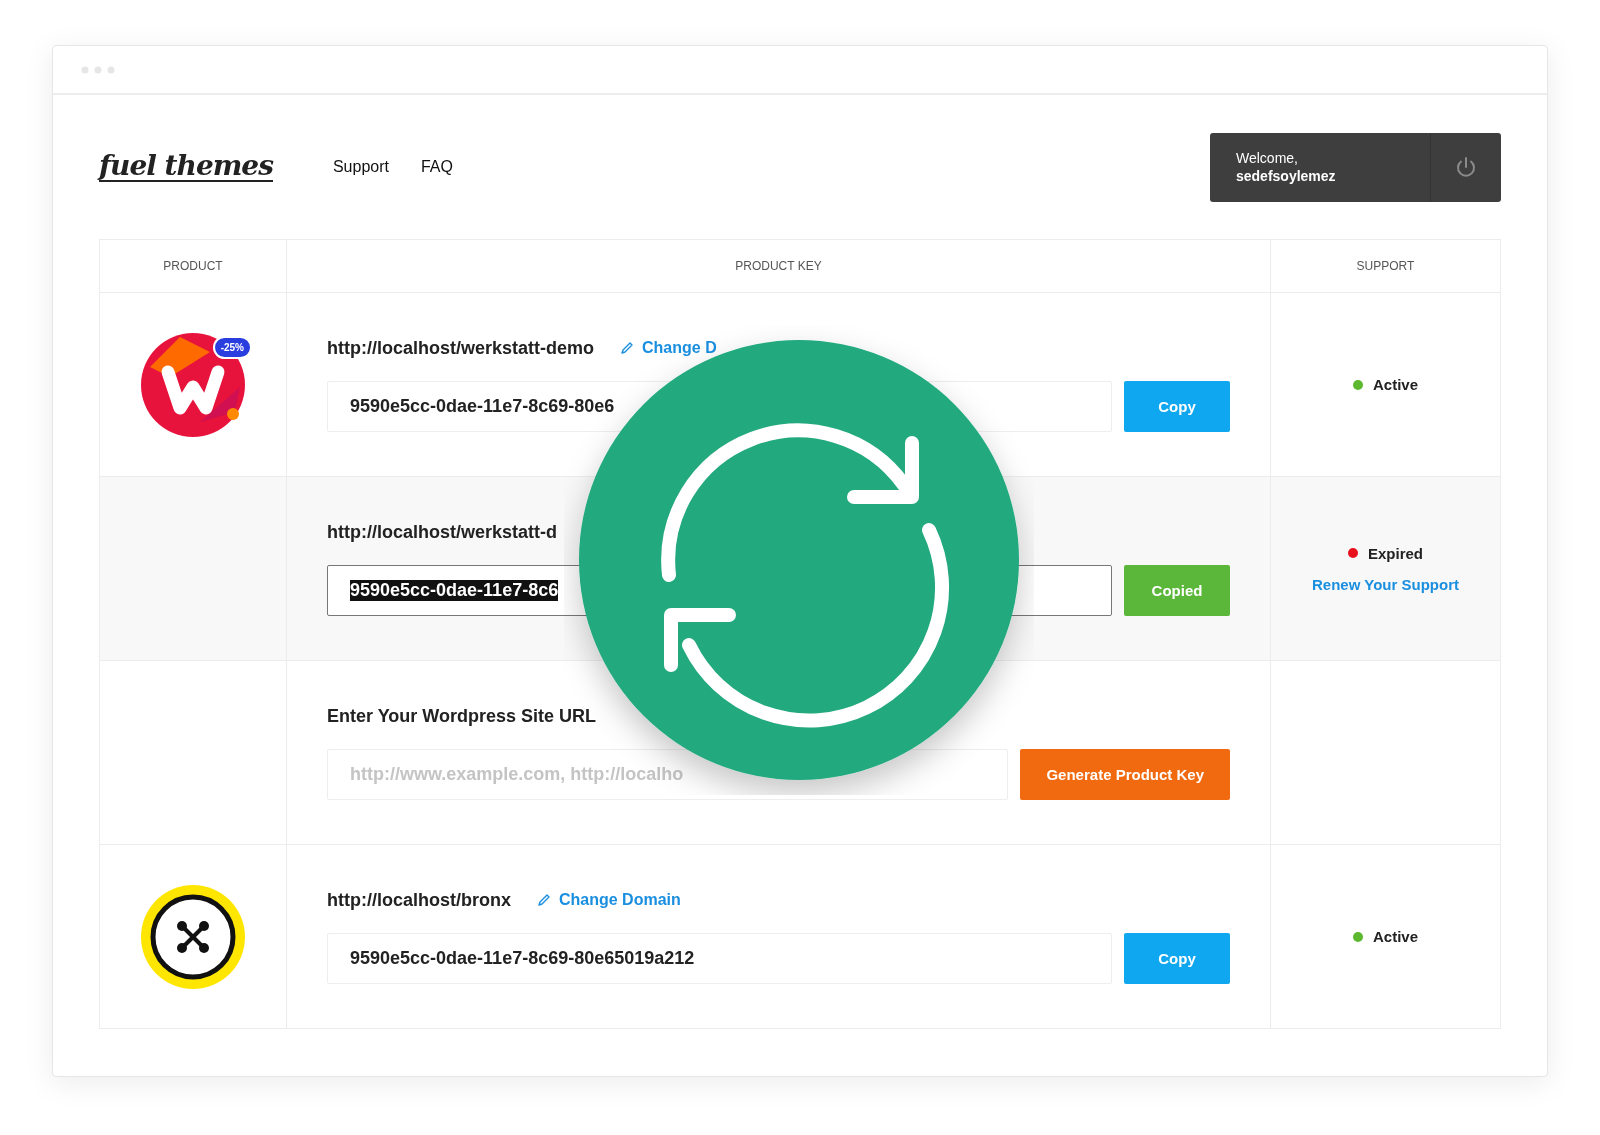  What do you see at coordinates (1395, 553) in the screenshot?
I see `status-label: Expired` at bounding box center [1395, 553].